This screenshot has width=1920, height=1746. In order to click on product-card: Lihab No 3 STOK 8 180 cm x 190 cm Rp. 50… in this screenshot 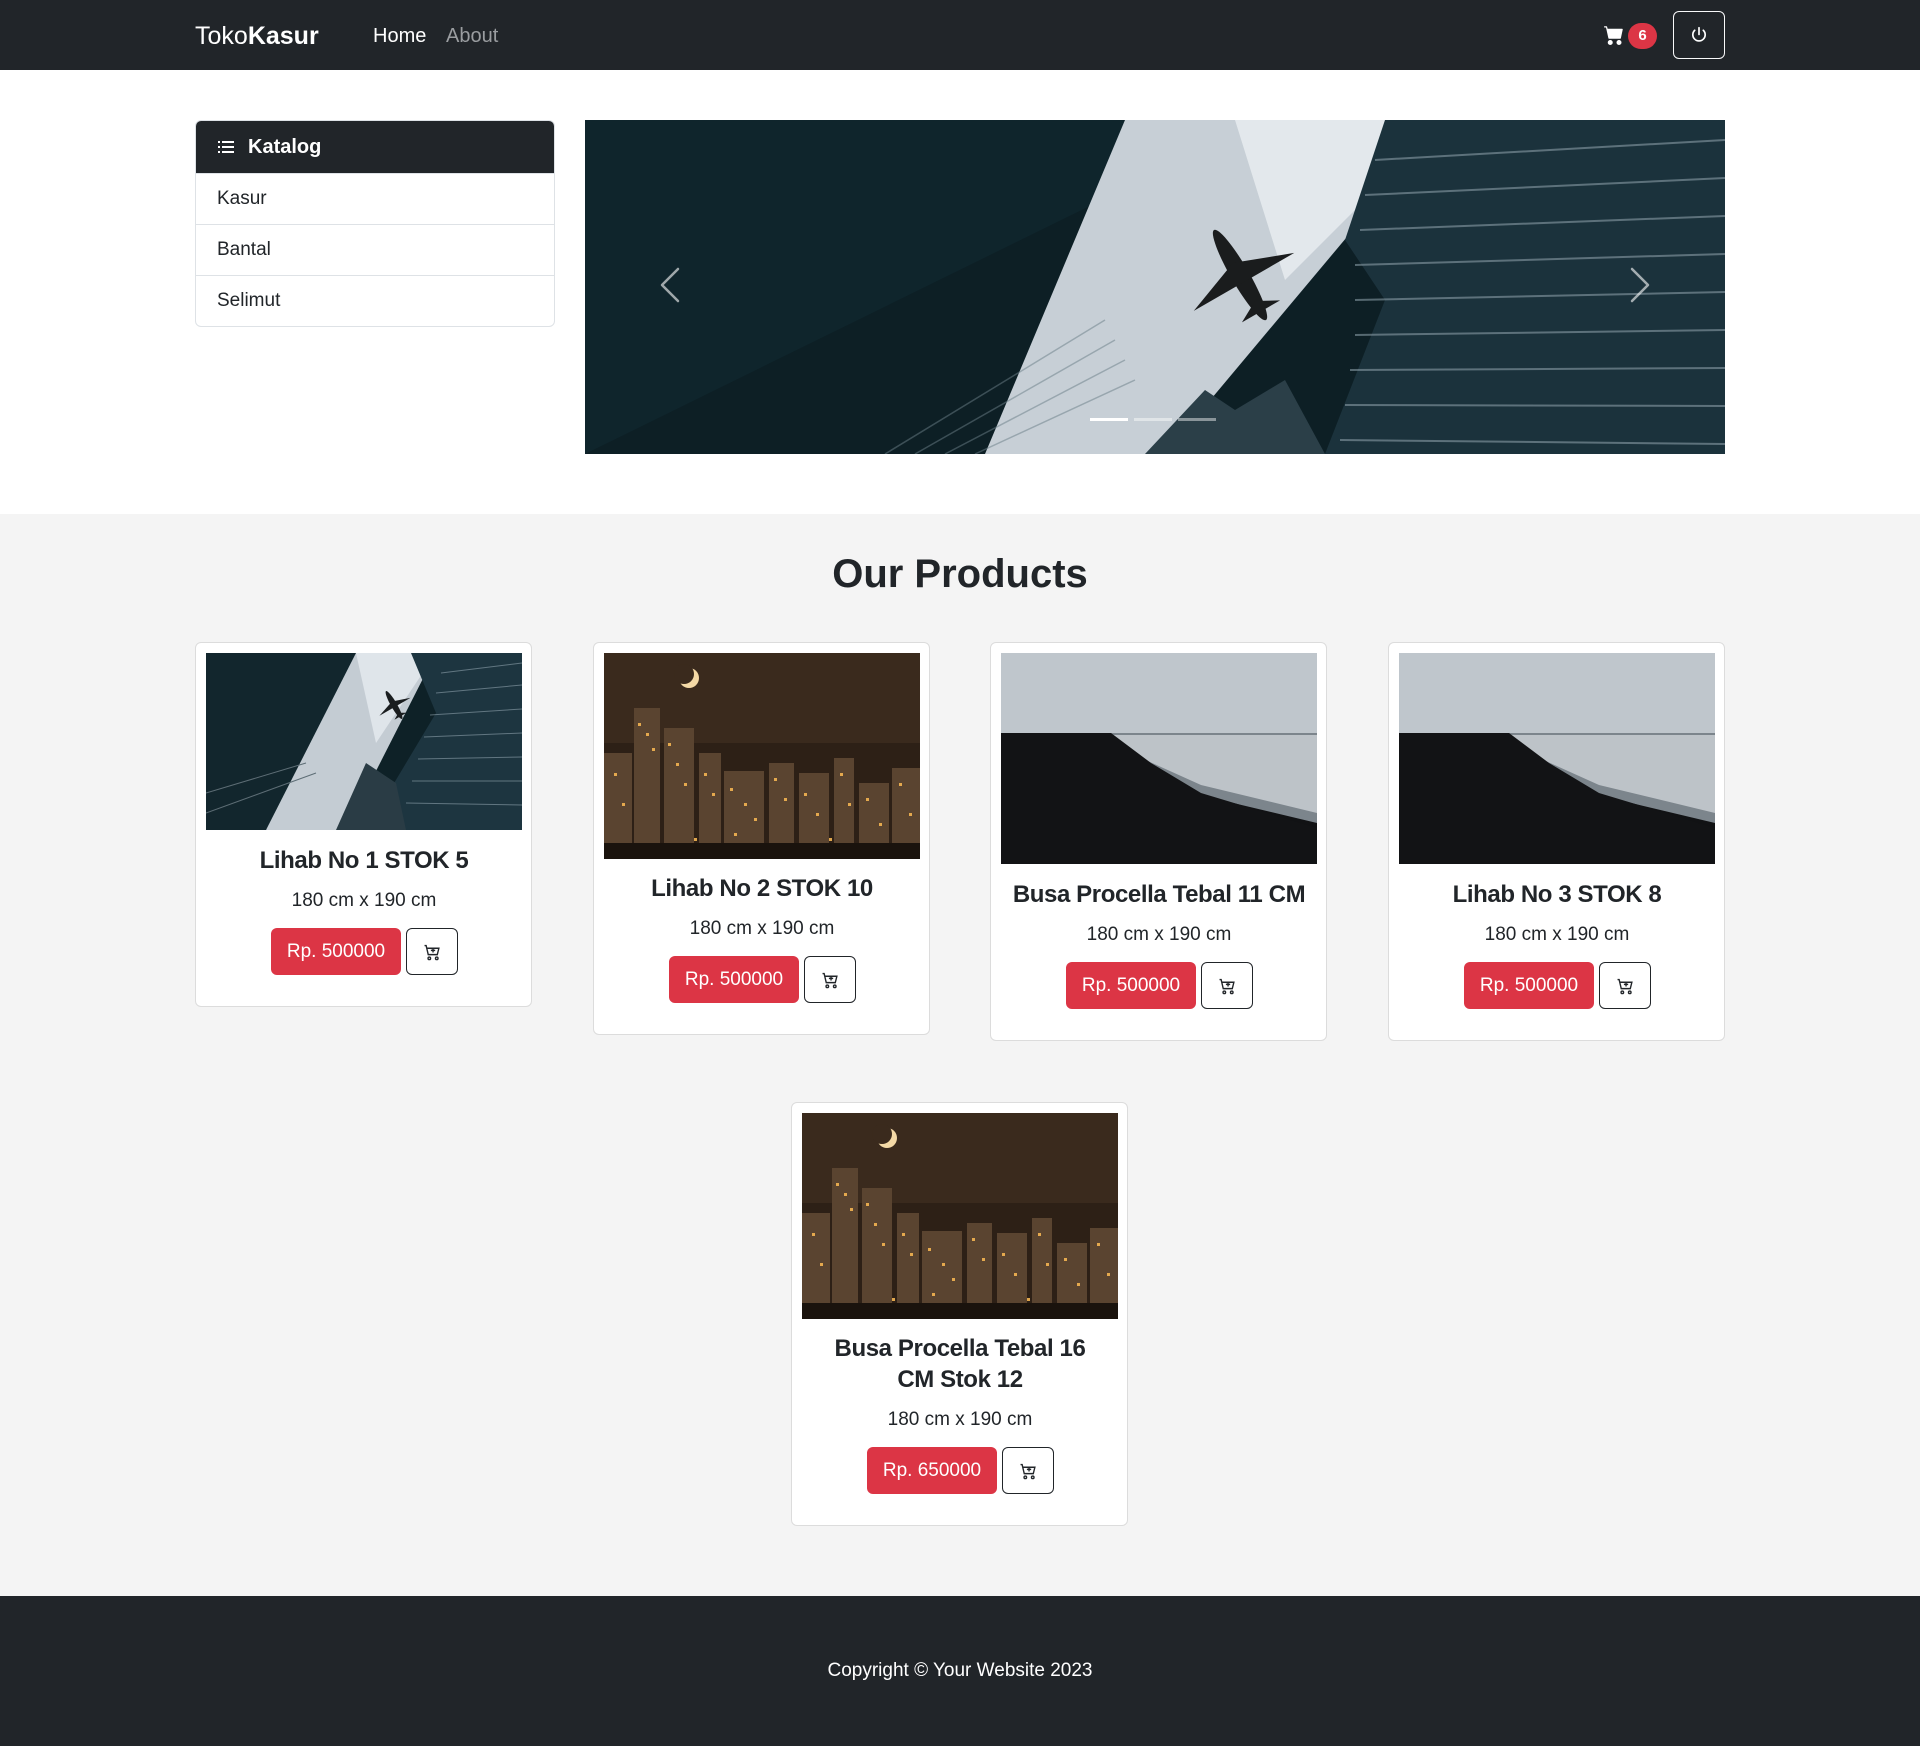, I will do `click(1556, 841)`.